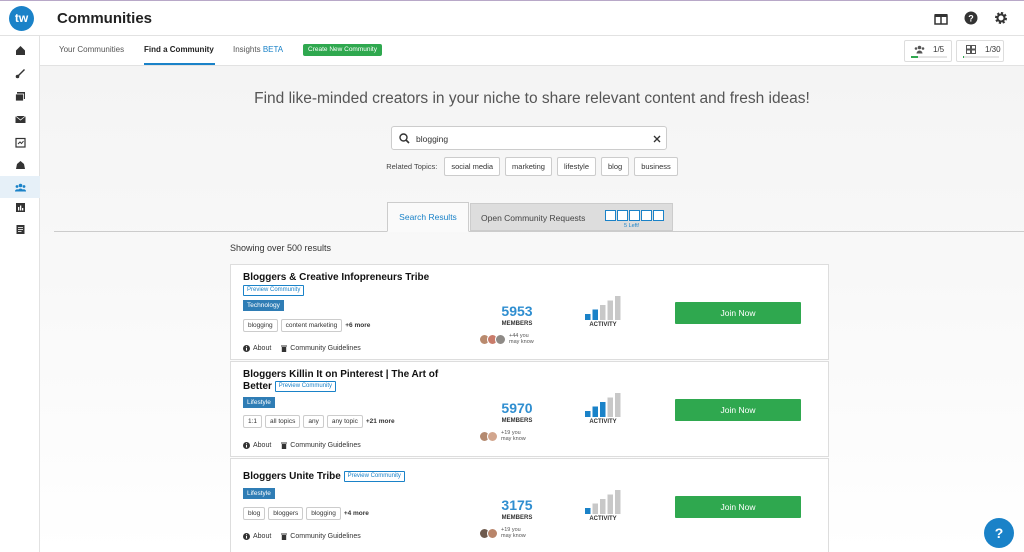 The image size is (1024, 552). Describe the element at coordinates (428, 217) in the screenshot. I see `tab-search-results: Search Results` at that location.